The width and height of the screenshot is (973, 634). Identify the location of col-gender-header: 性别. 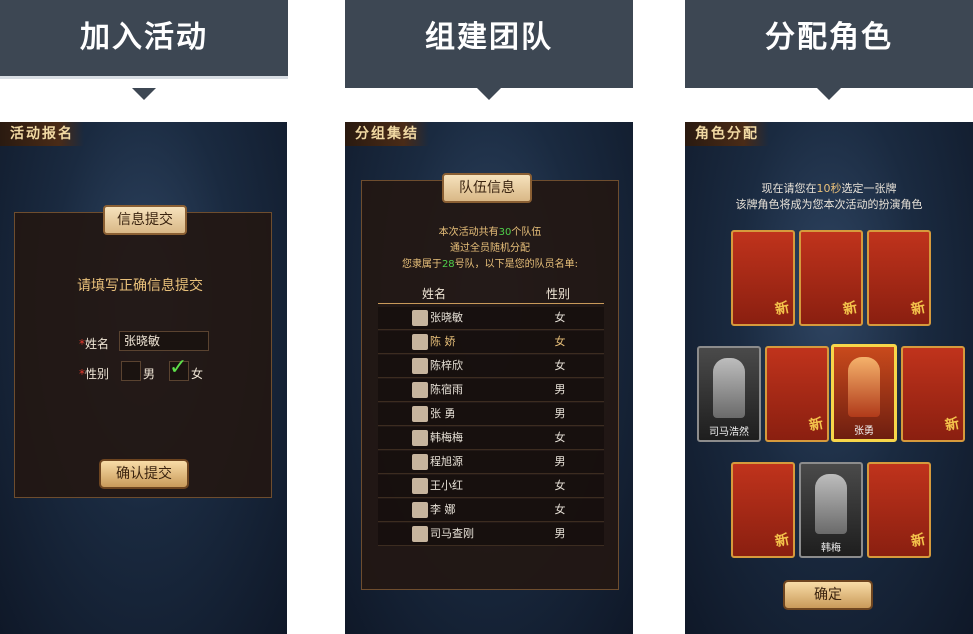
(558, 294).